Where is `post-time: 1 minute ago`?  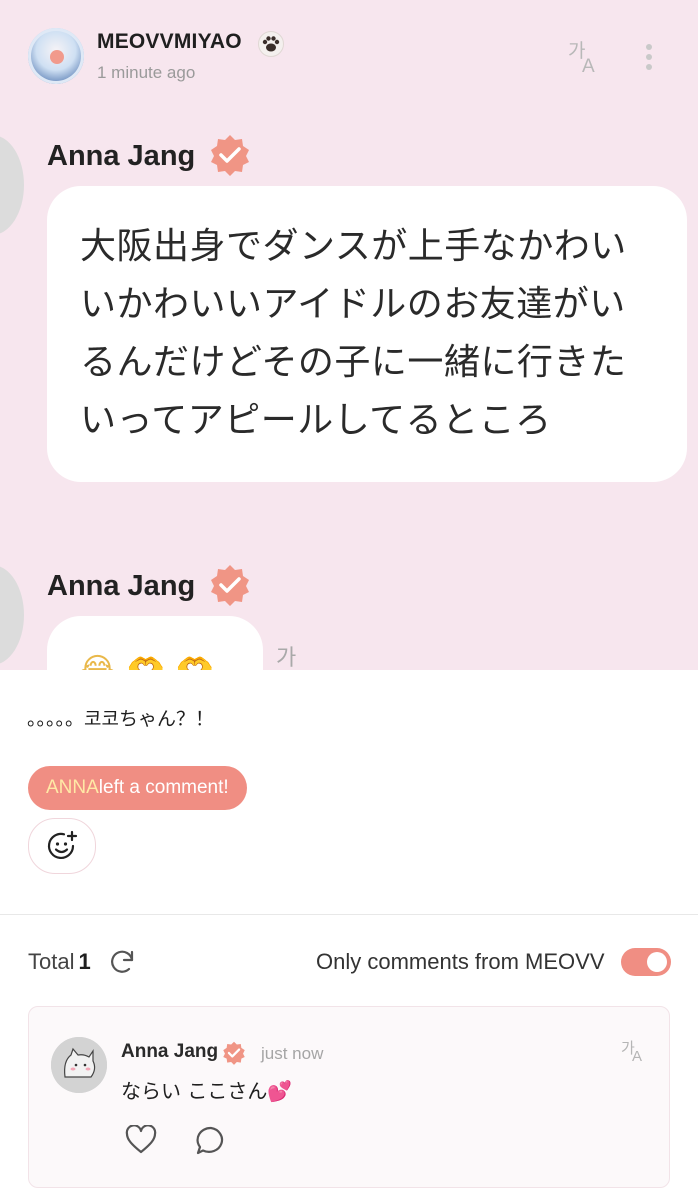
post-time: 1 minute ago is located at coordinates (146, 72).